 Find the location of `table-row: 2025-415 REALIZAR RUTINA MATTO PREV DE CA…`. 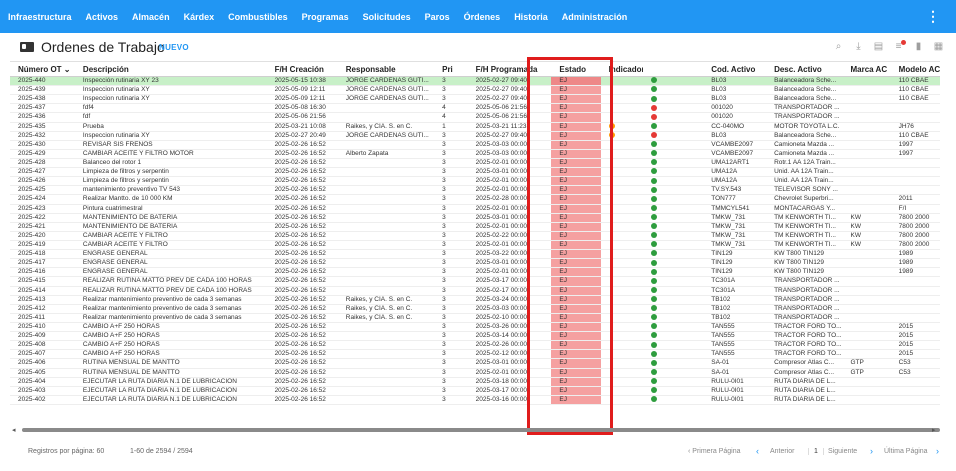

table-row: 2025-415 REALIZAR RUTINA MATTO PREV DE CA… is located at coordinates (475, 281).